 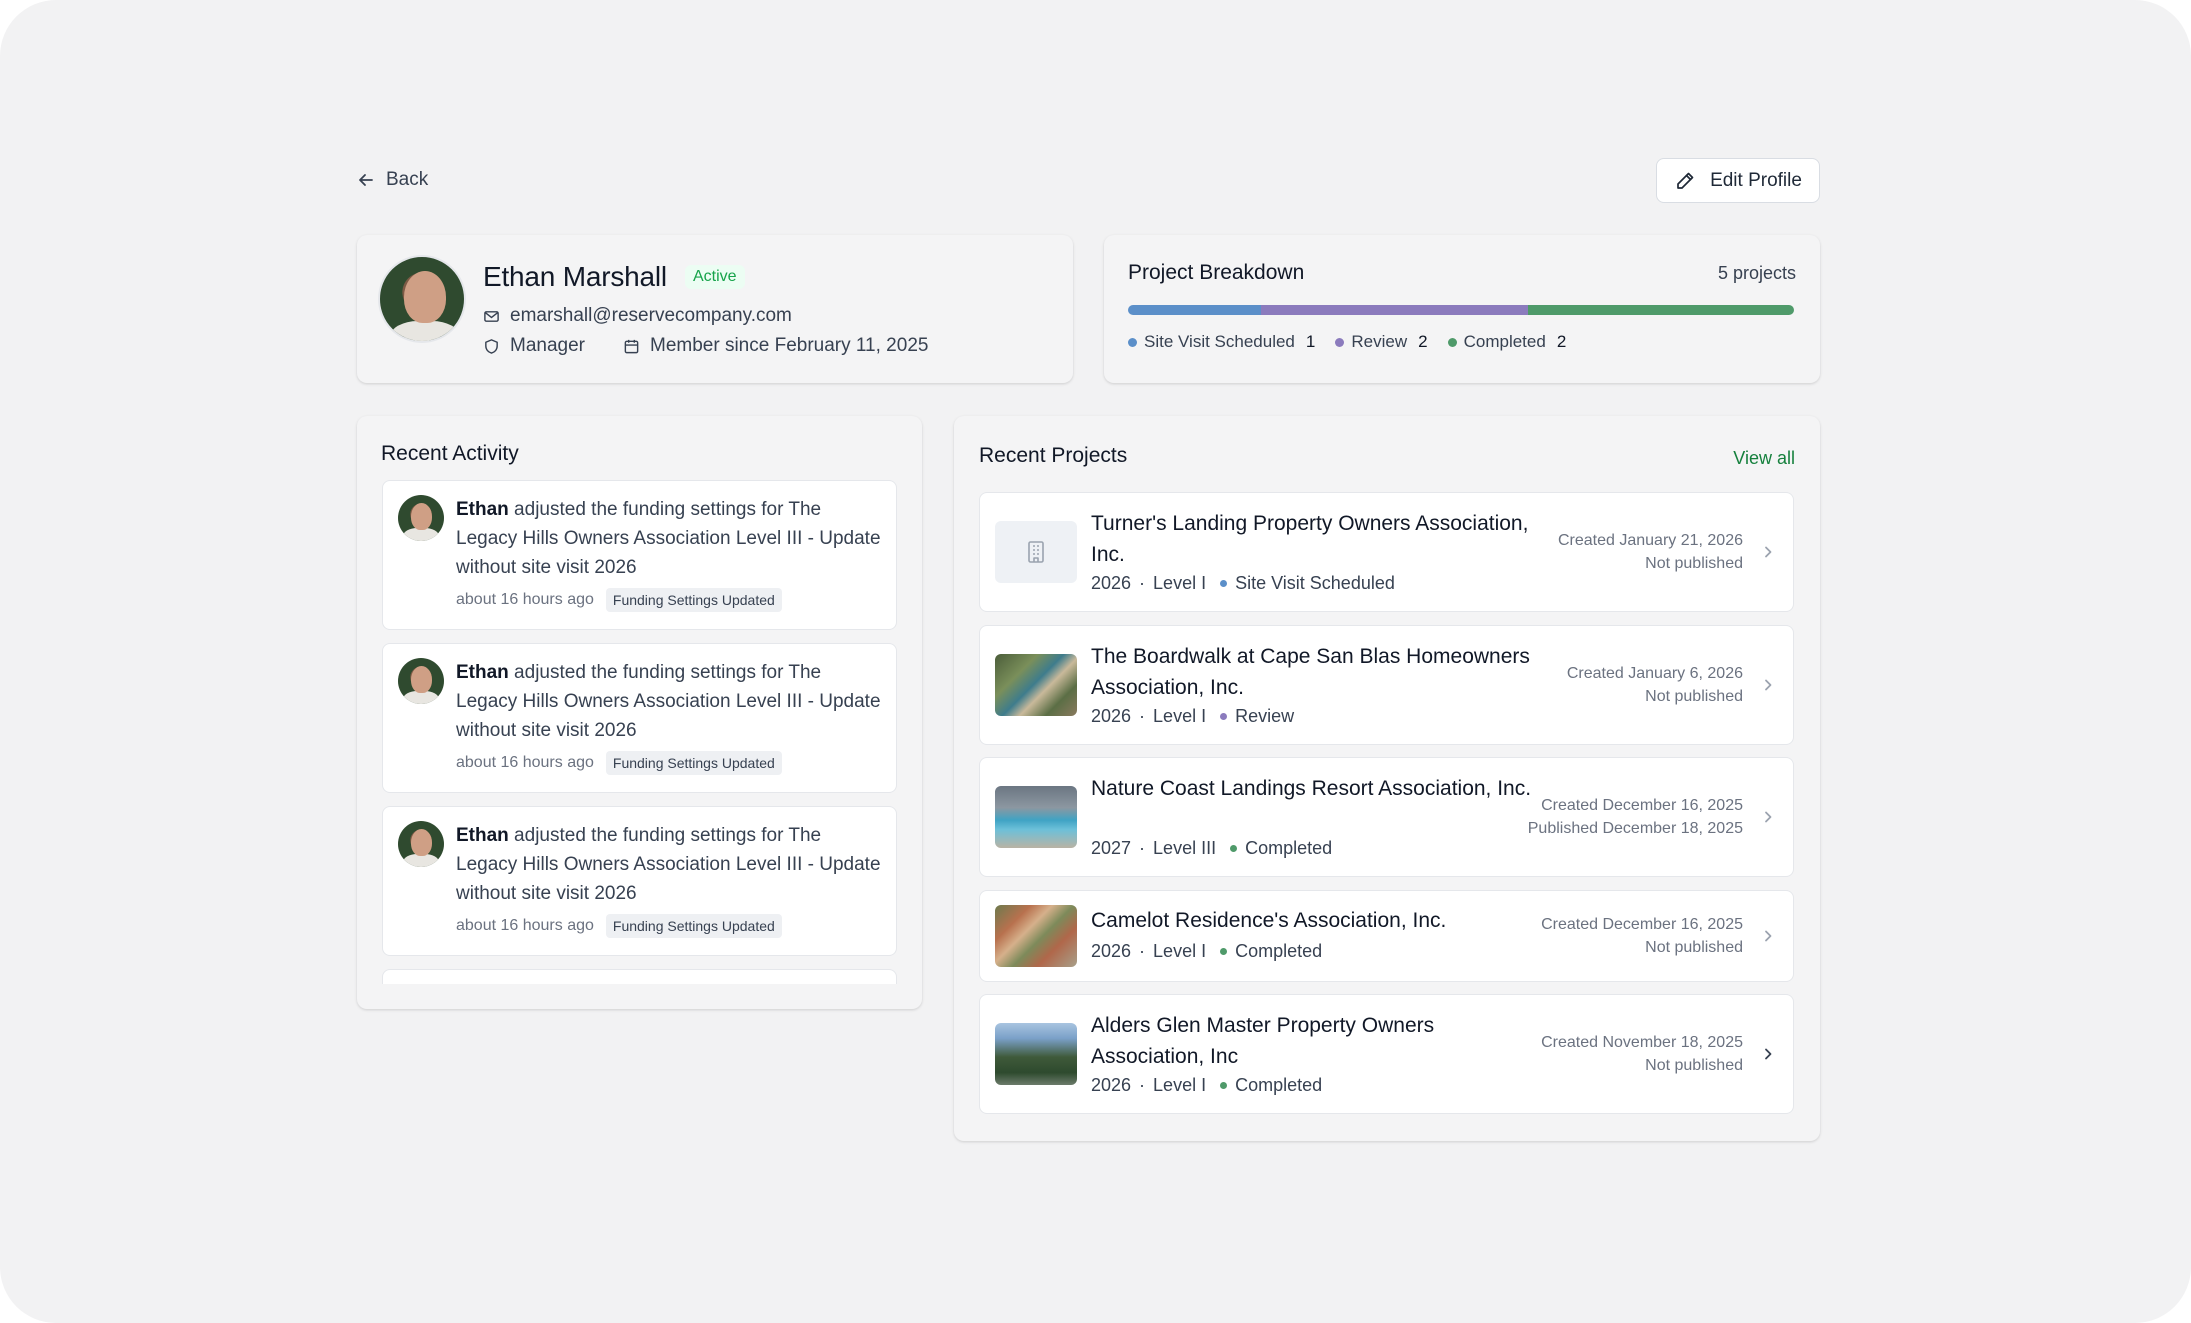 What do you see at coordinates (1642, 1054) in the screenshot?
I see `project-dates: Created November 18, 2025 Not published` at bounding box center [1642, 1054].